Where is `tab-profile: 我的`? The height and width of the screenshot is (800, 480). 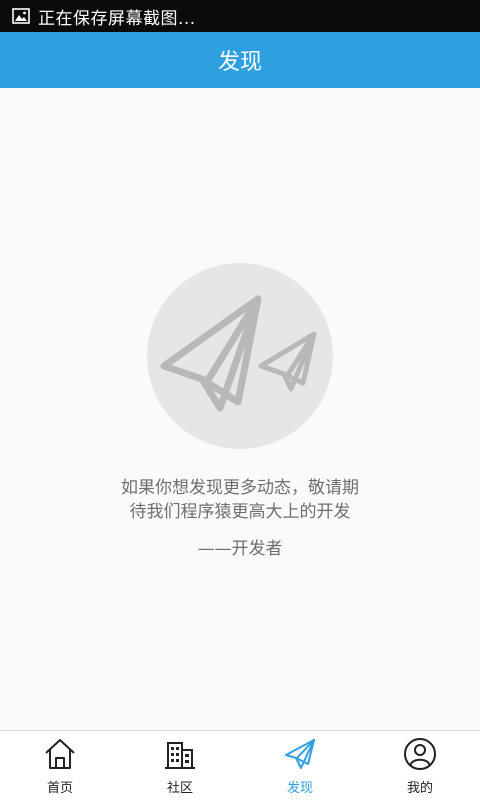
tab-profile: 我的 is located at coordinates (420, 765).